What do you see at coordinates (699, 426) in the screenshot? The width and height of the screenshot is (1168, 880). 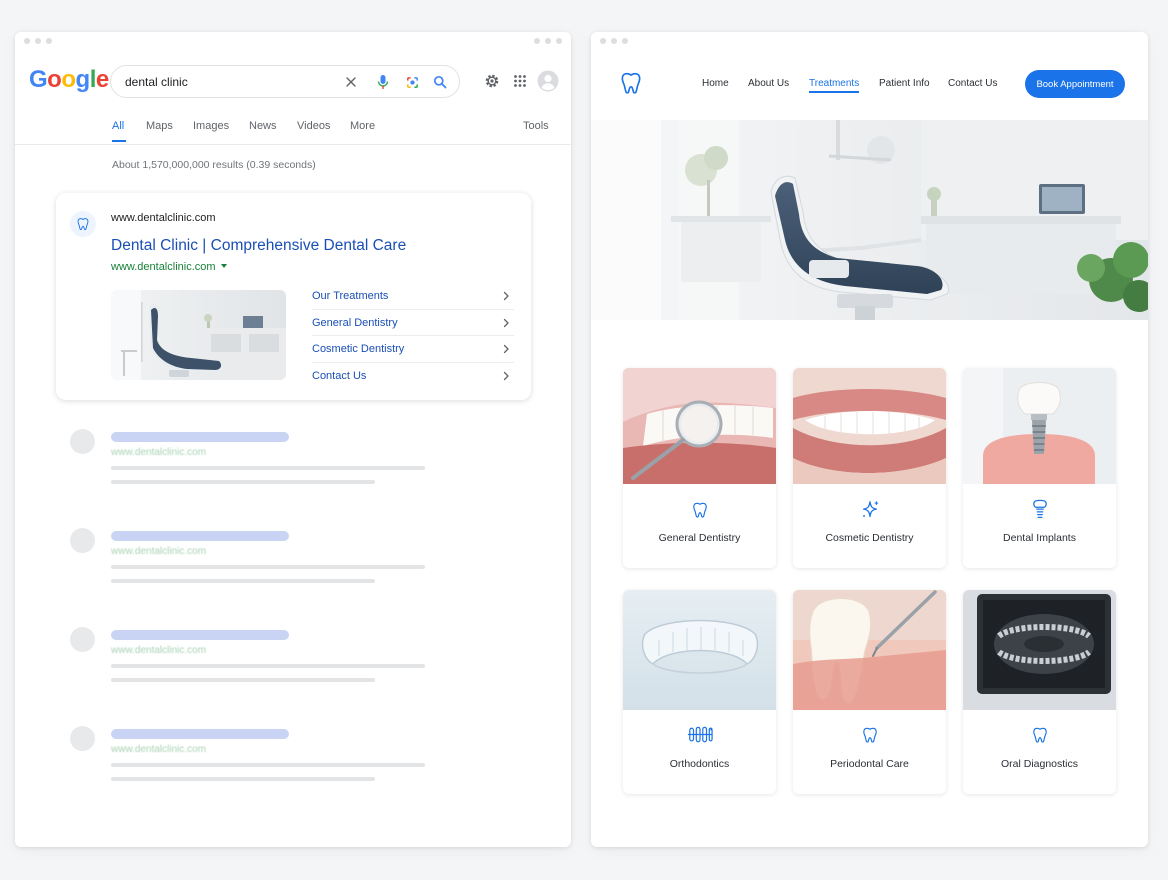 I see `treatment-image-dental-mirror` at bounding box center [699, 426].